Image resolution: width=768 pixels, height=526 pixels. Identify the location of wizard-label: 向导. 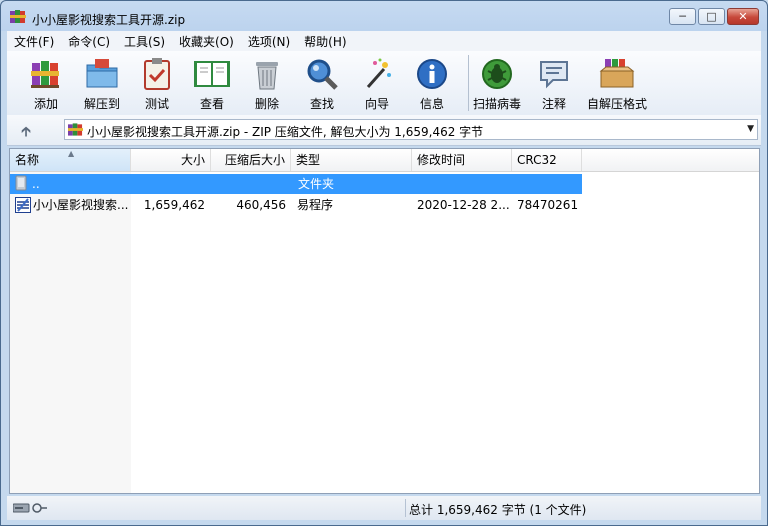
(376, 104).